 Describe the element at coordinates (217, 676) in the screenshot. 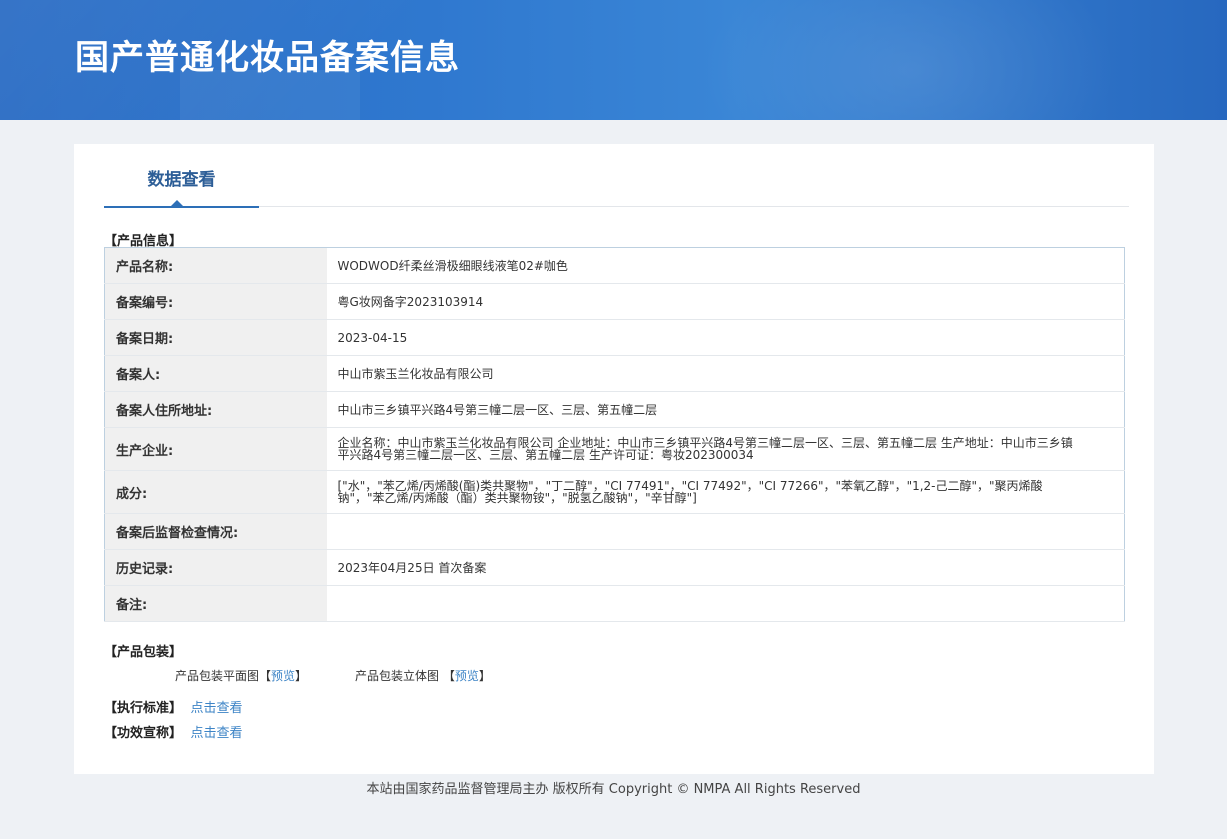

I see `package-flat-label: 产品包装平面图` at that location.